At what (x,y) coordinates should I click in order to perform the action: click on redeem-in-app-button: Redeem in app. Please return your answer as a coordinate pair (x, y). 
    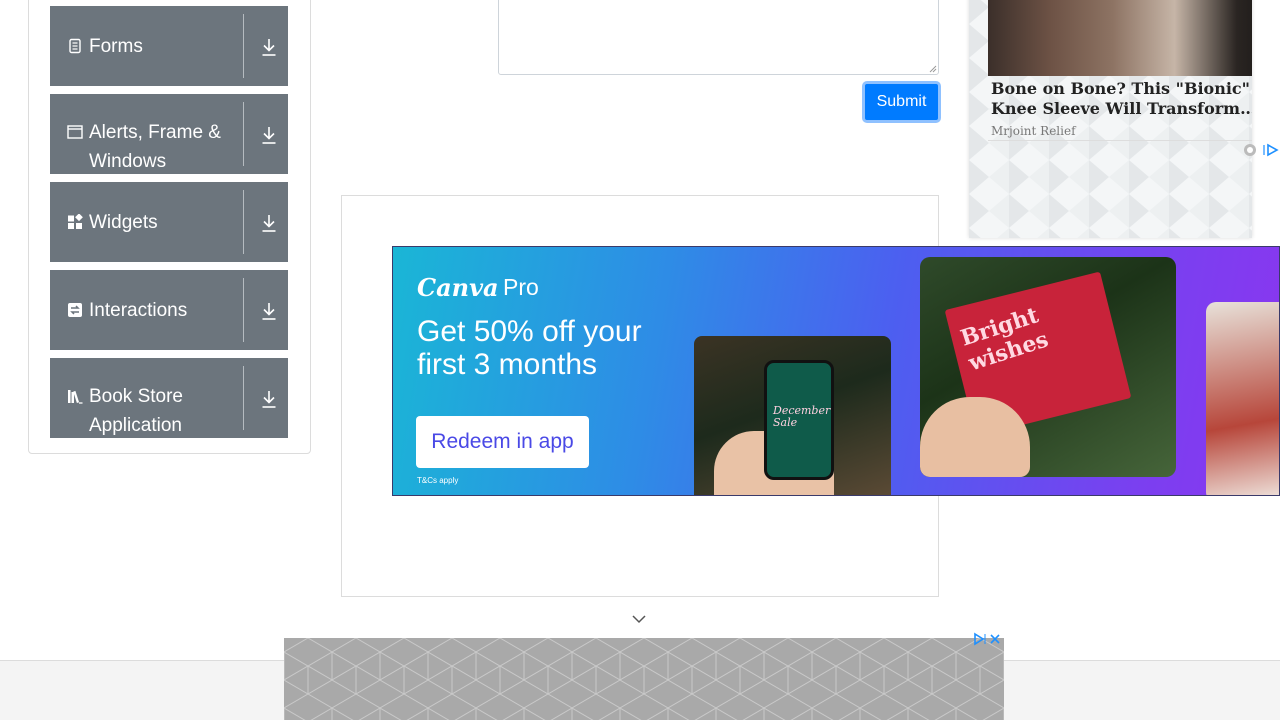
    Looking at the image, I should click on (502, 442).